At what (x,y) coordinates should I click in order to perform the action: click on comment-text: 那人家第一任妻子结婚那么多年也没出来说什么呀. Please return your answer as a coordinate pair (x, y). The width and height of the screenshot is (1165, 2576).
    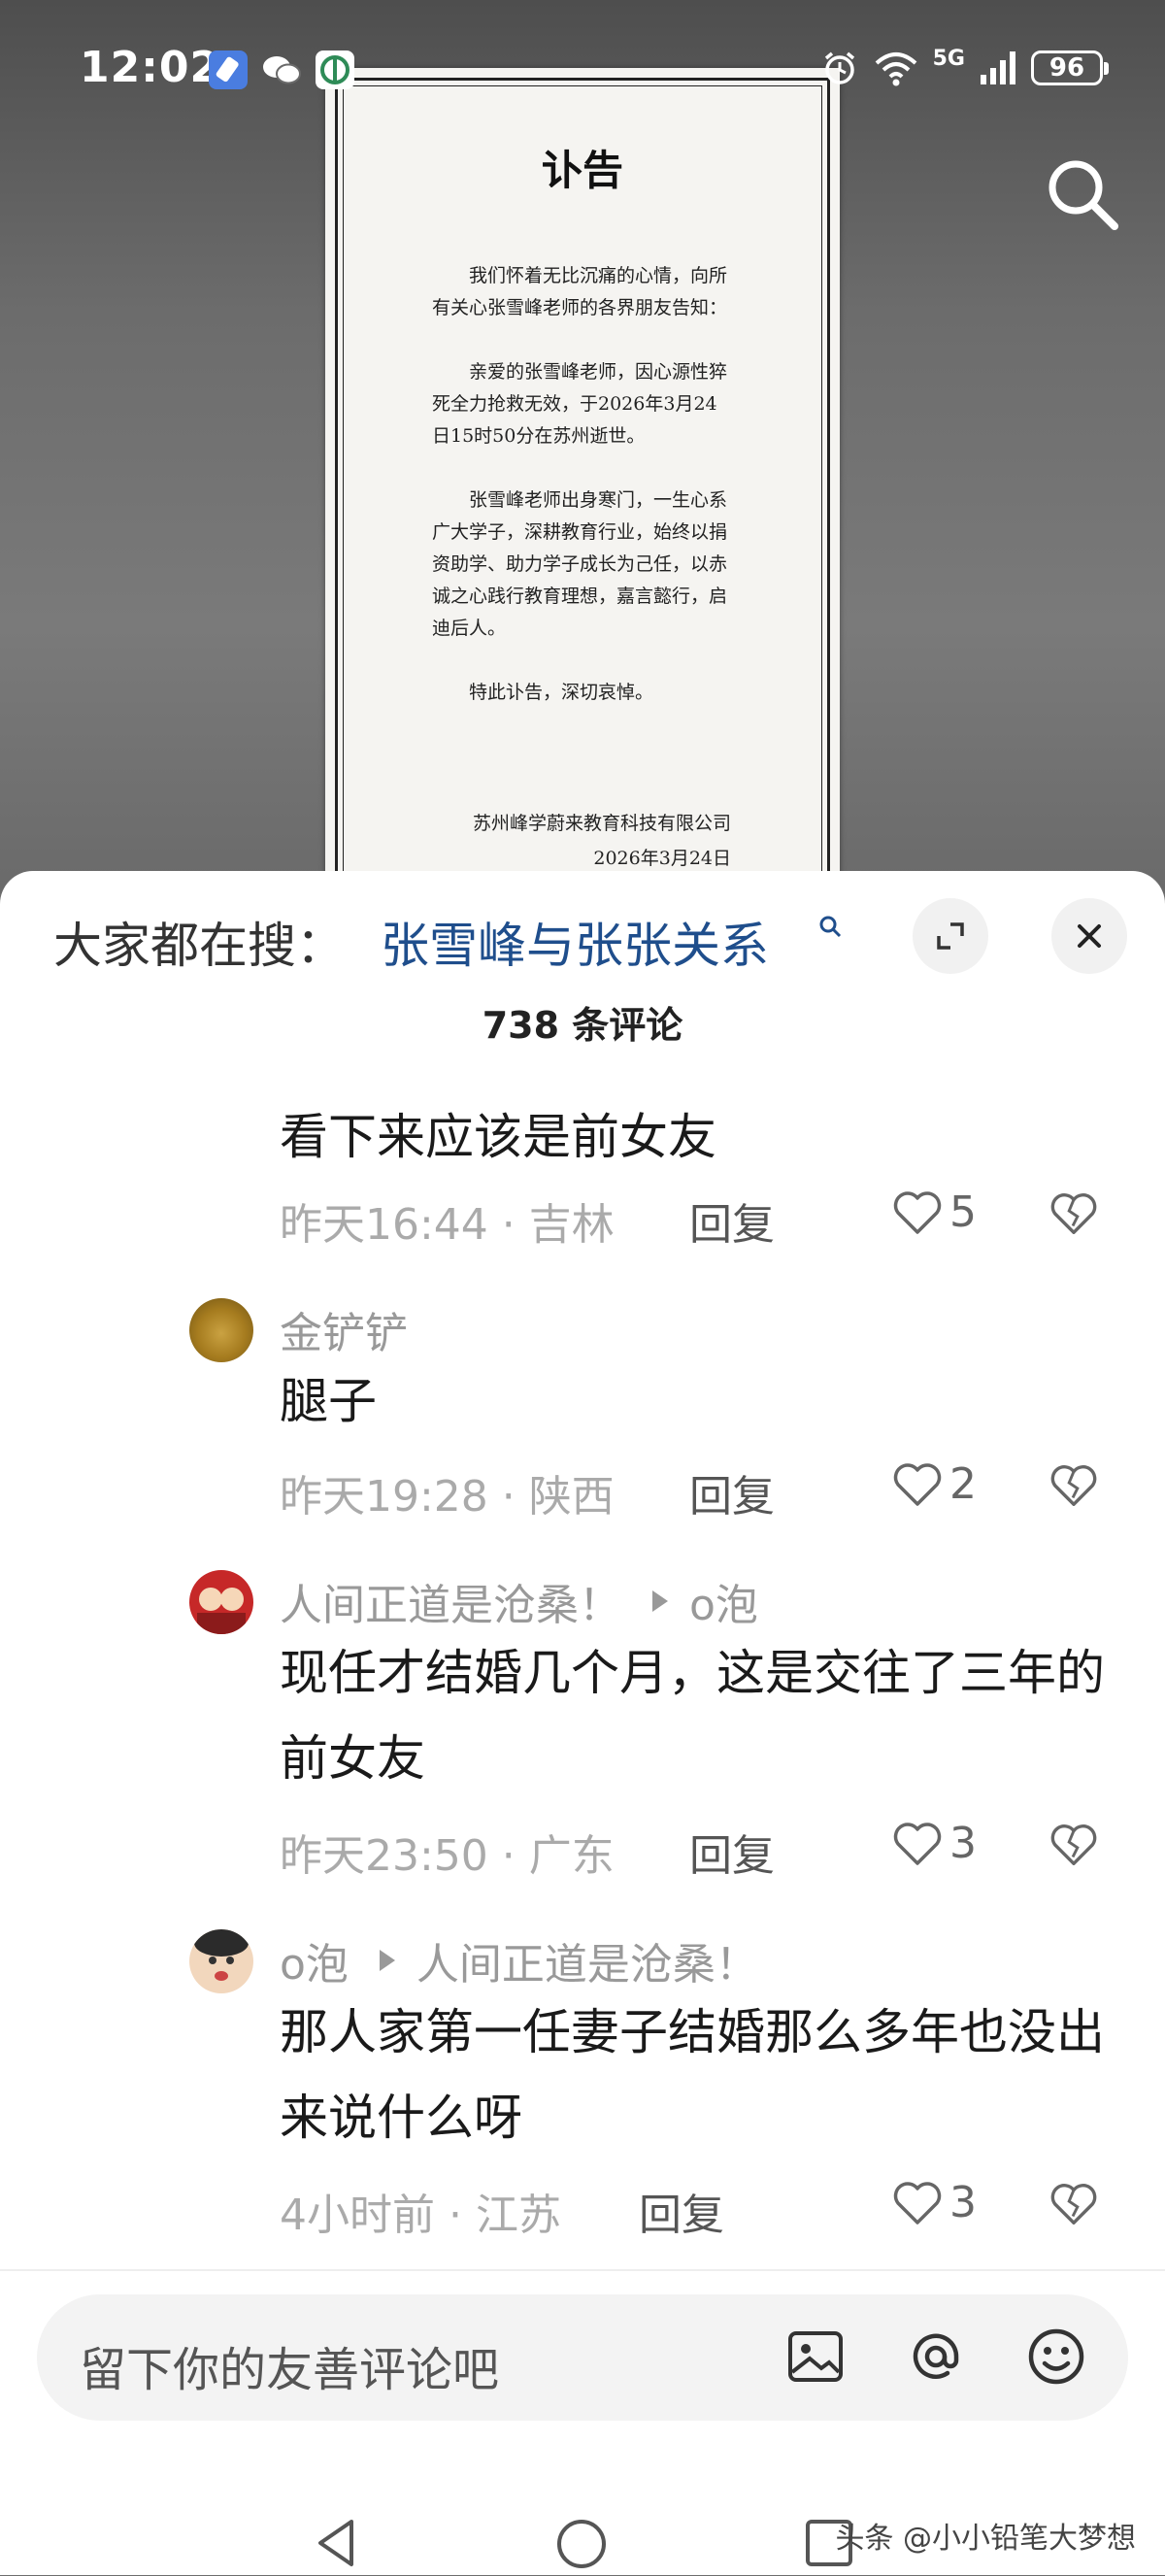
    Looking at the image, I should click on (692, 2075).